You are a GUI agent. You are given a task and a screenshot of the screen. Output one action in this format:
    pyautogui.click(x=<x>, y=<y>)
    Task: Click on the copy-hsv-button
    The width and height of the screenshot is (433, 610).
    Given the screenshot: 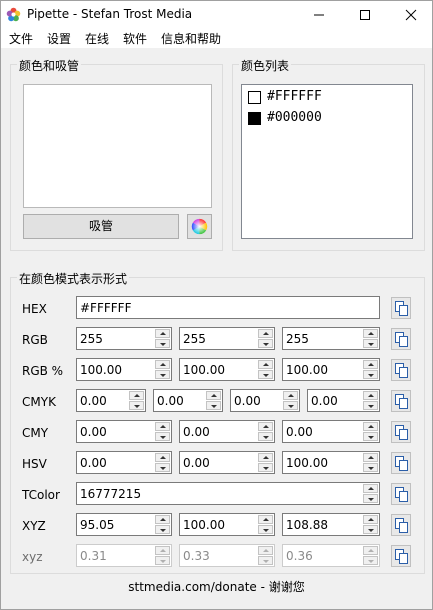 What is the action you would take?
    pyautogui.click(x=401, y=463)
    